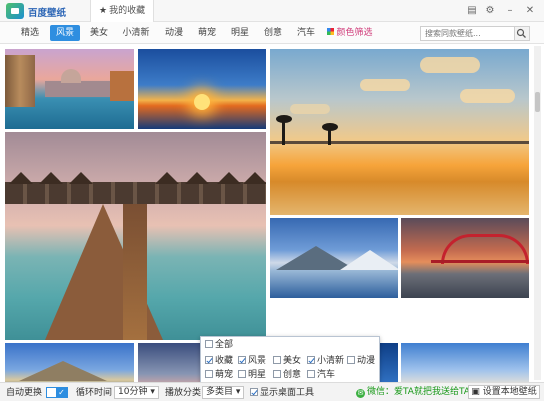 The height and width of the screenshot is (401, 544). What do you see at coordinates (465, 258) in the screenshot?
I see `wallpaper-thumb-red-bridge` at bounding box center [465, 258].